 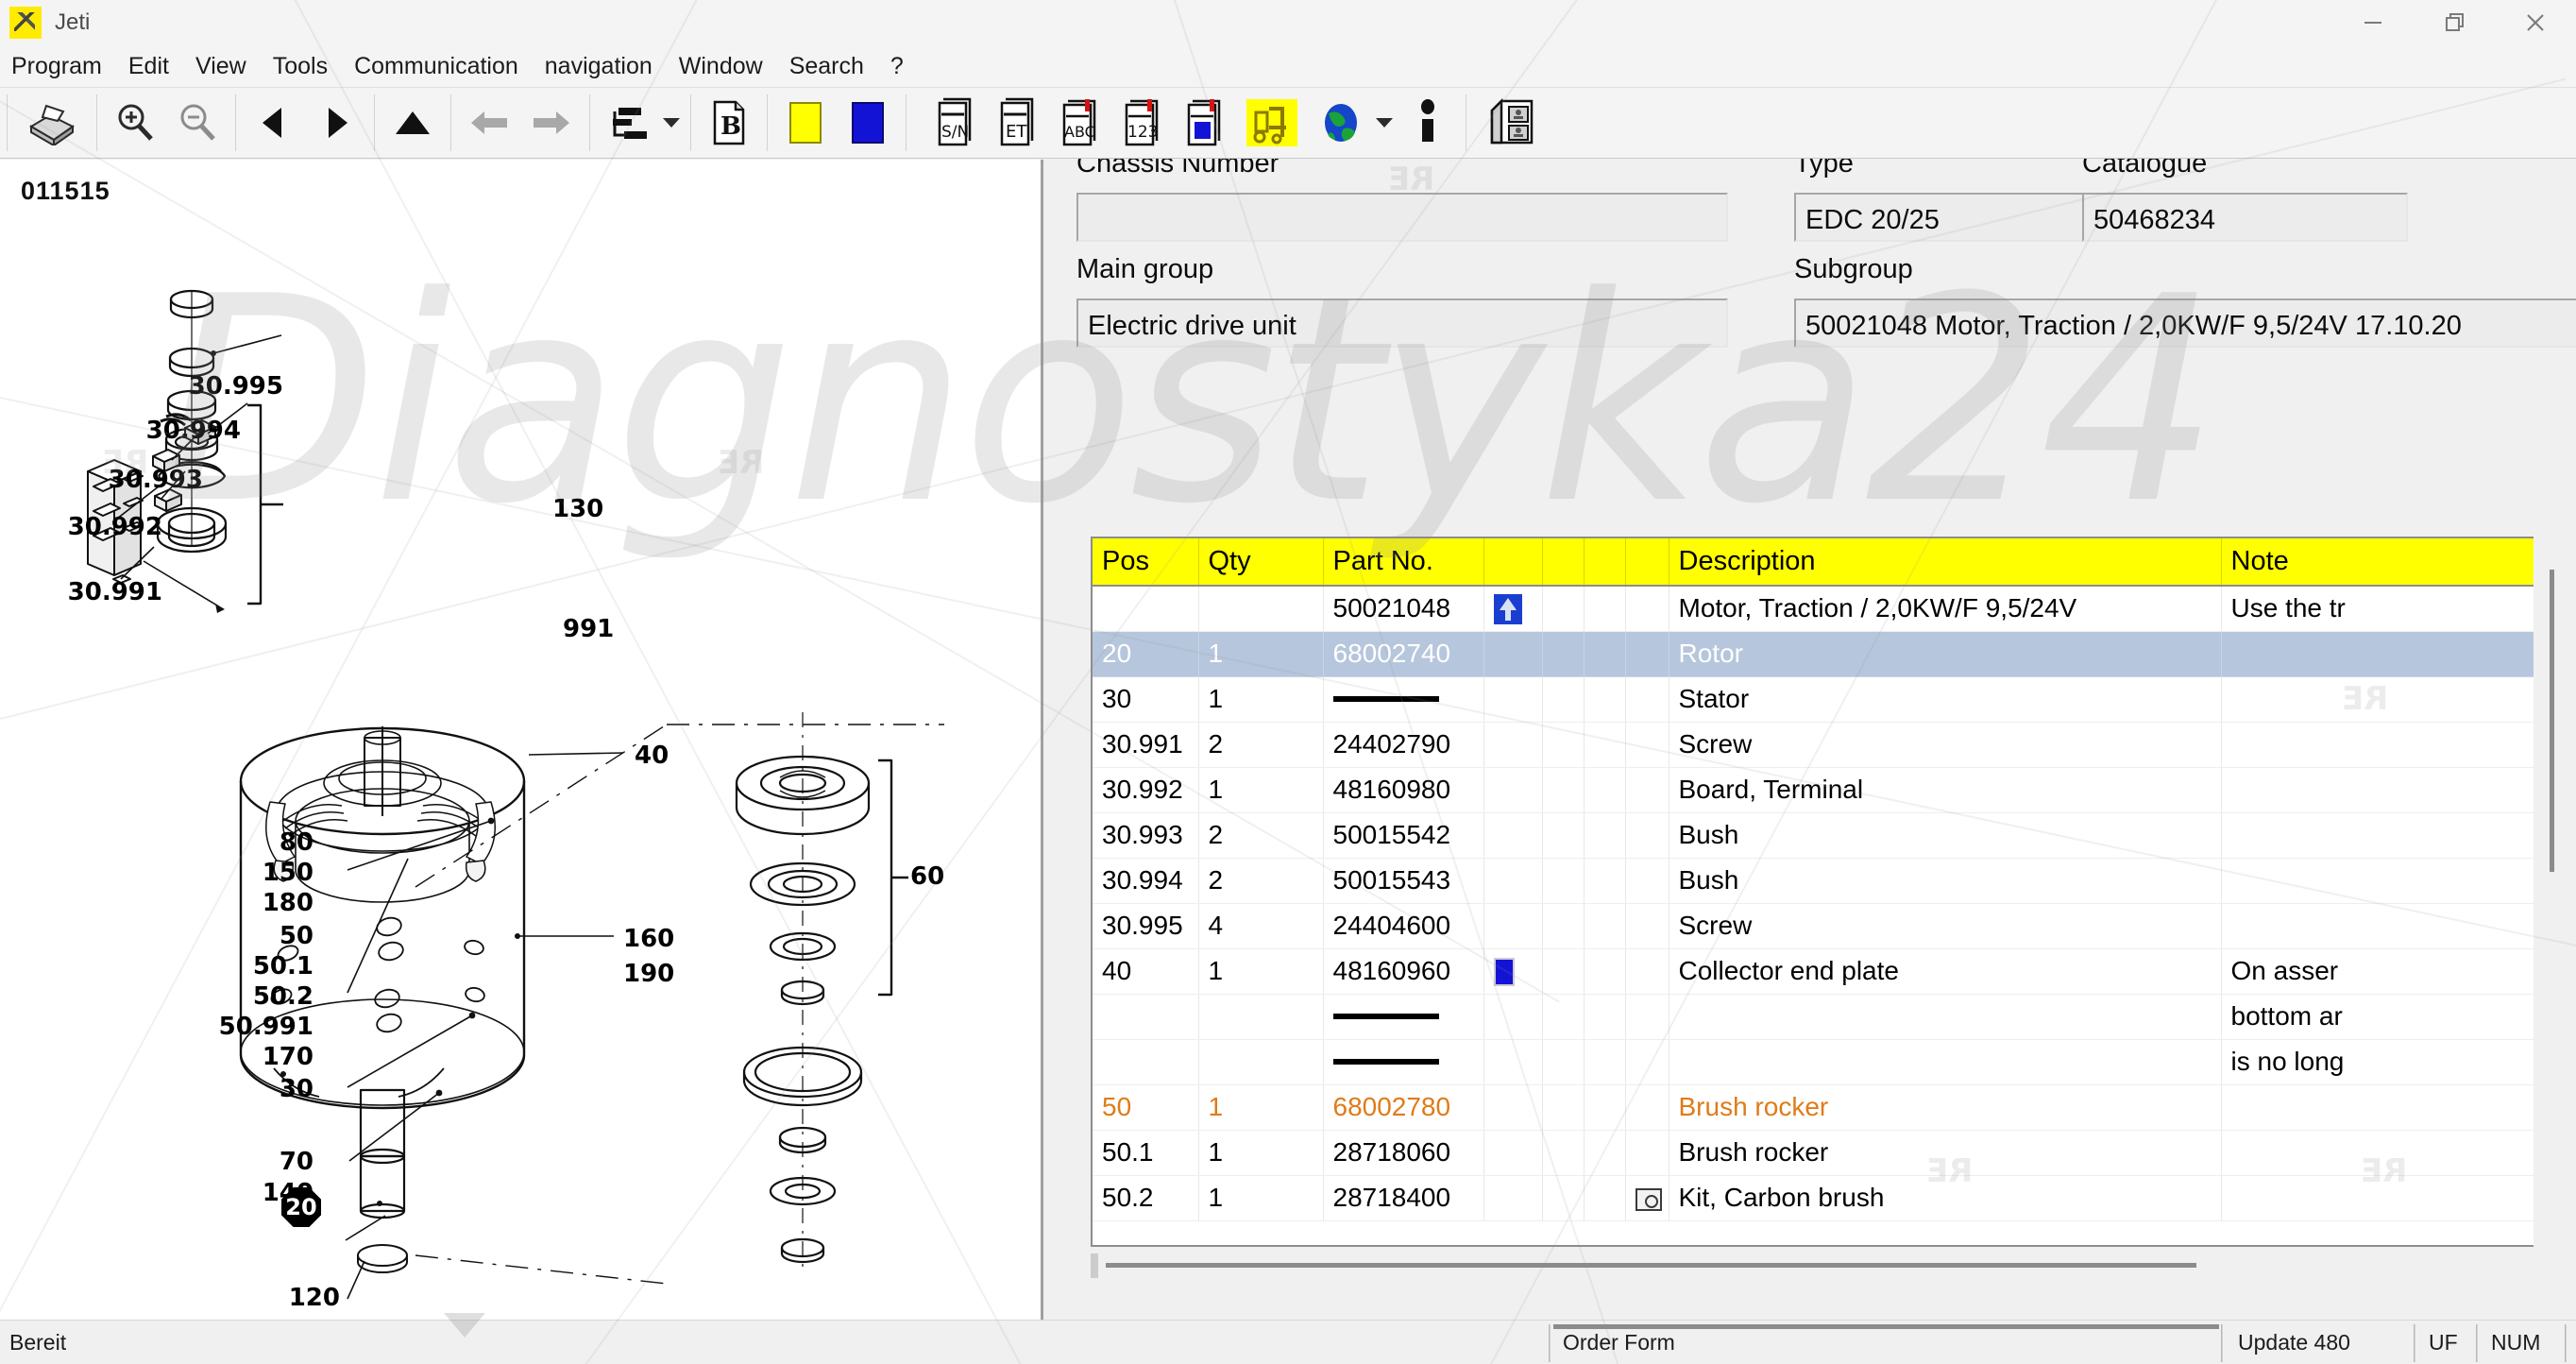 I want to click on parts-table-vertical-scrollbar, so click(x=2552, y=892).